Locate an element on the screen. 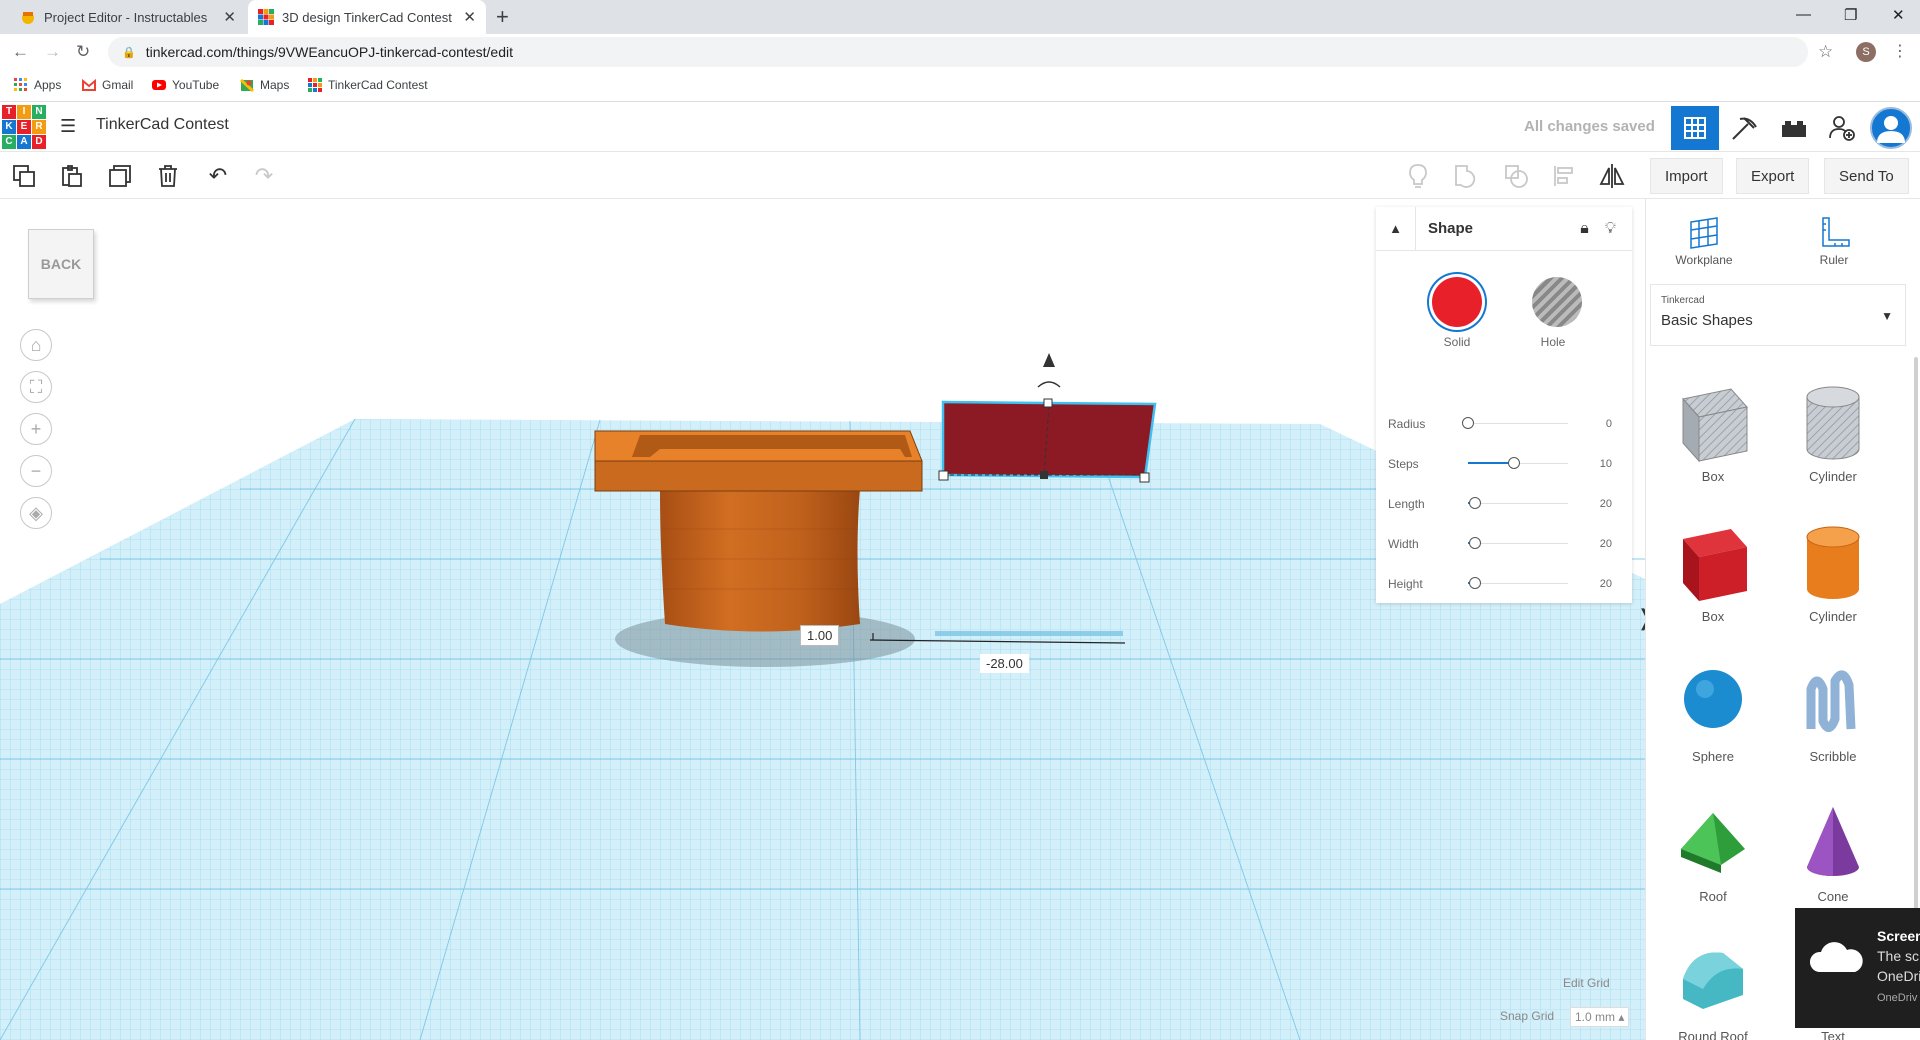  height-dimension-label: 1.00 is located at coordinates (820, 635).